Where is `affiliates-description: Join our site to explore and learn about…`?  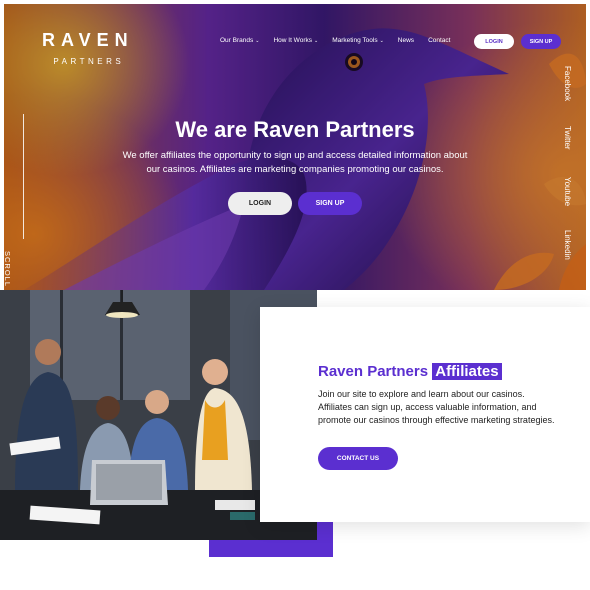 affiliates-description: Join our site to explore and learn about… is located at coordinates (436, 407).